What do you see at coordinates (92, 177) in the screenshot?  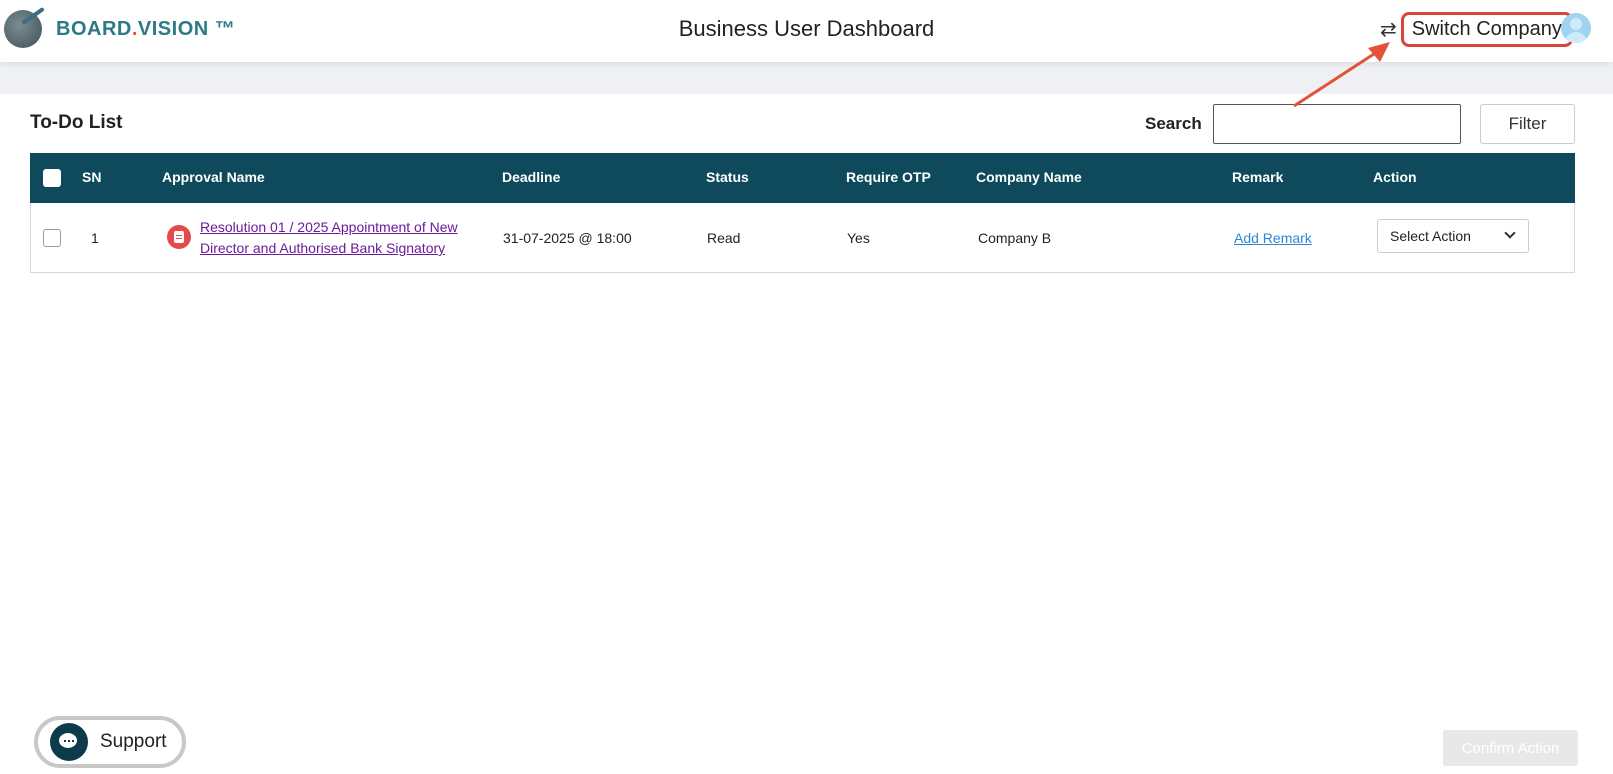 I see `column-header-sn: SN` at bounding box center [92, 177].